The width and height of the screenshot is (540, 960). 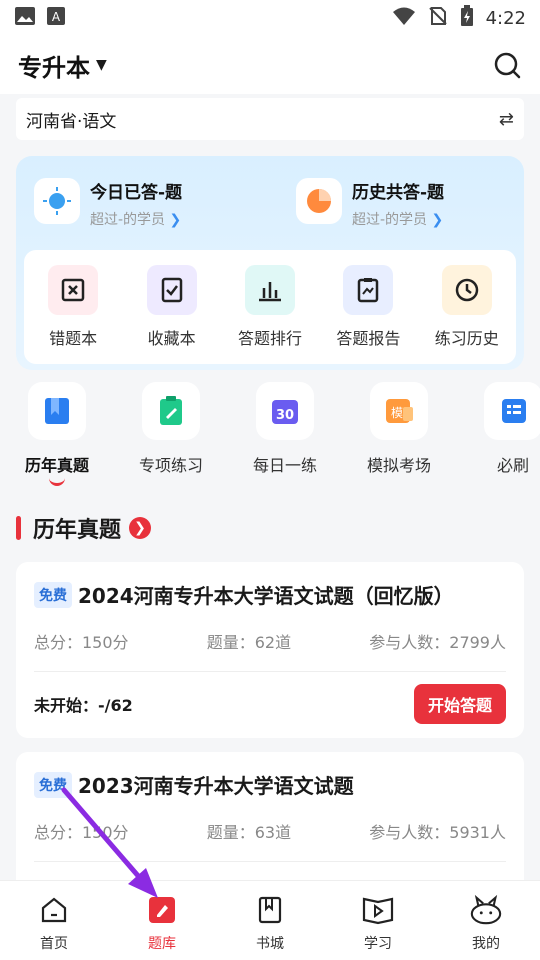 What do you see at coordinates (101, 65) in the screenshot?
I see `dropdown-caret-icon: ▼` at bounding box center [101, 65].